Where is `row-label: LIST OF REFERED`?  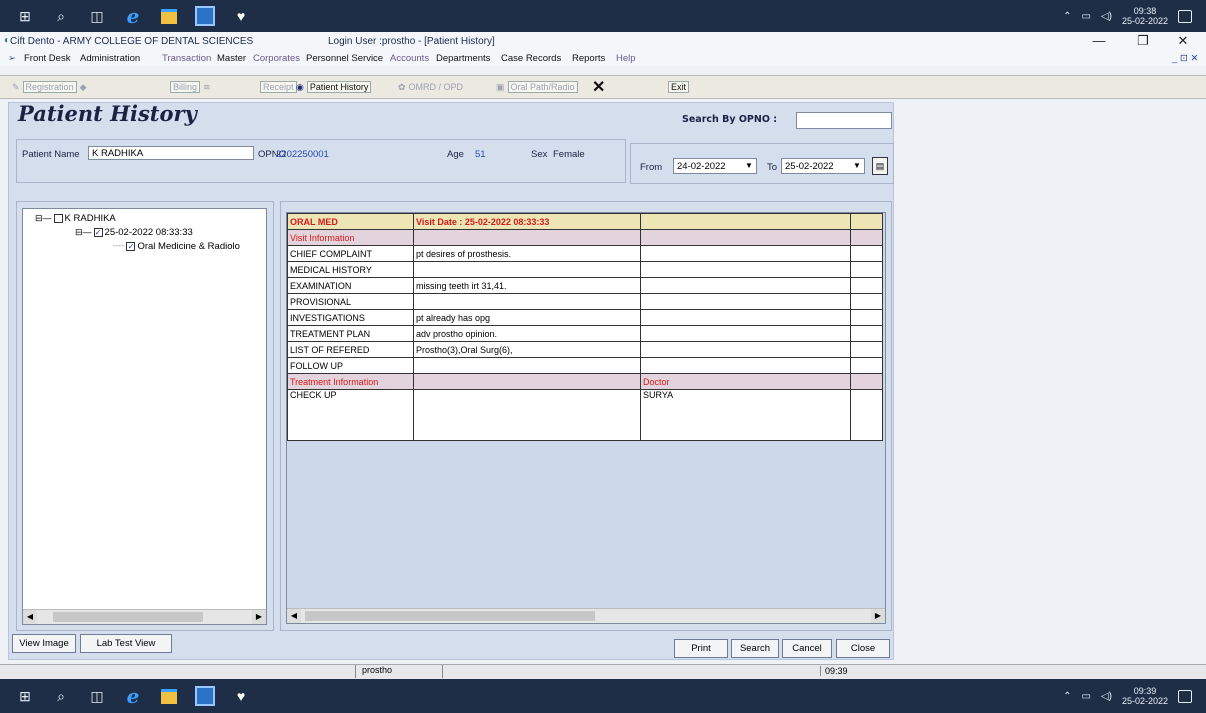
row-label: LIST OF REFERED is located at coordinates (350, 349).